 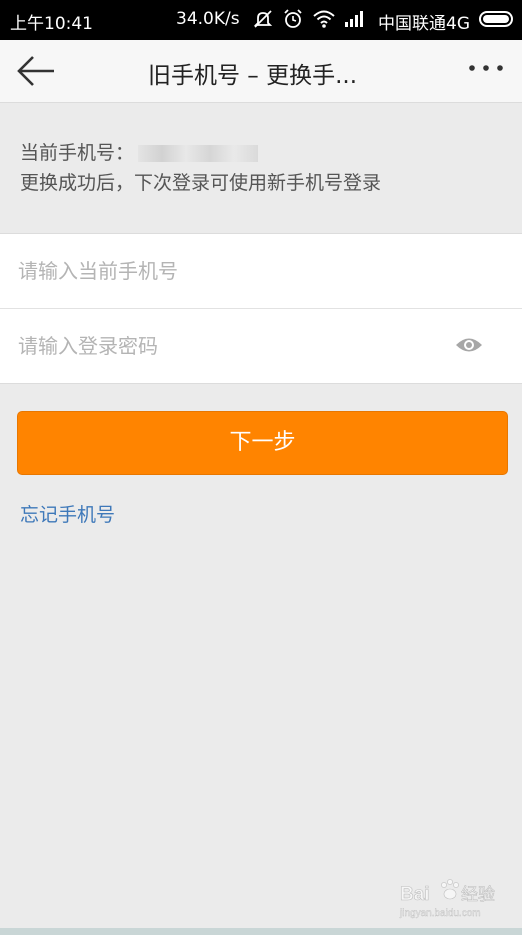 I want to click on password-row, so click(x=261, y=345).